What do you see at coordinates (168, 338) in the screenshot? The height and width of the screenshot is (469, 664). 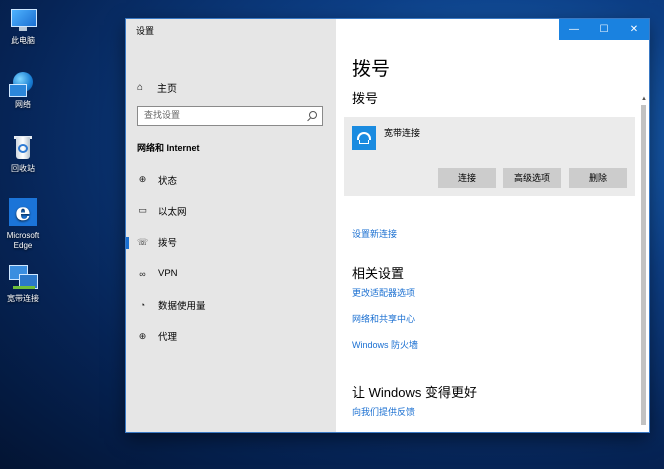 I see `sidebar-item-label: 代理` at bounding box center [168, 338].